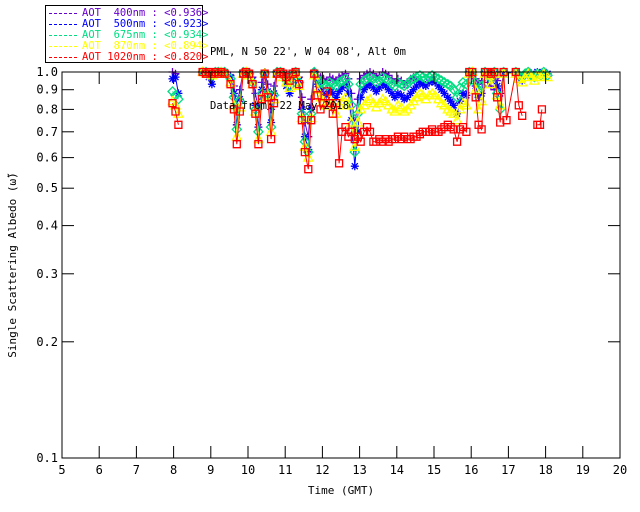 This screenshot has width=640, height=512. What do you see at coordinates (61, 470) in the screenshot?
I see `svg-text: 5` at bounding box center [61, 470].